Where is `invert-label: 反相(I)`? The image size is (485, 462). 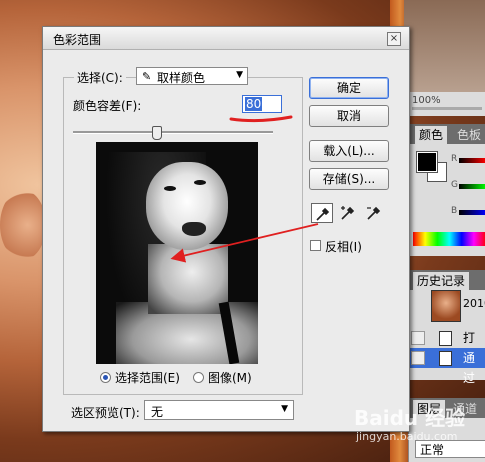 invert-label: 反相(I) is located at coordinates (343, 247).